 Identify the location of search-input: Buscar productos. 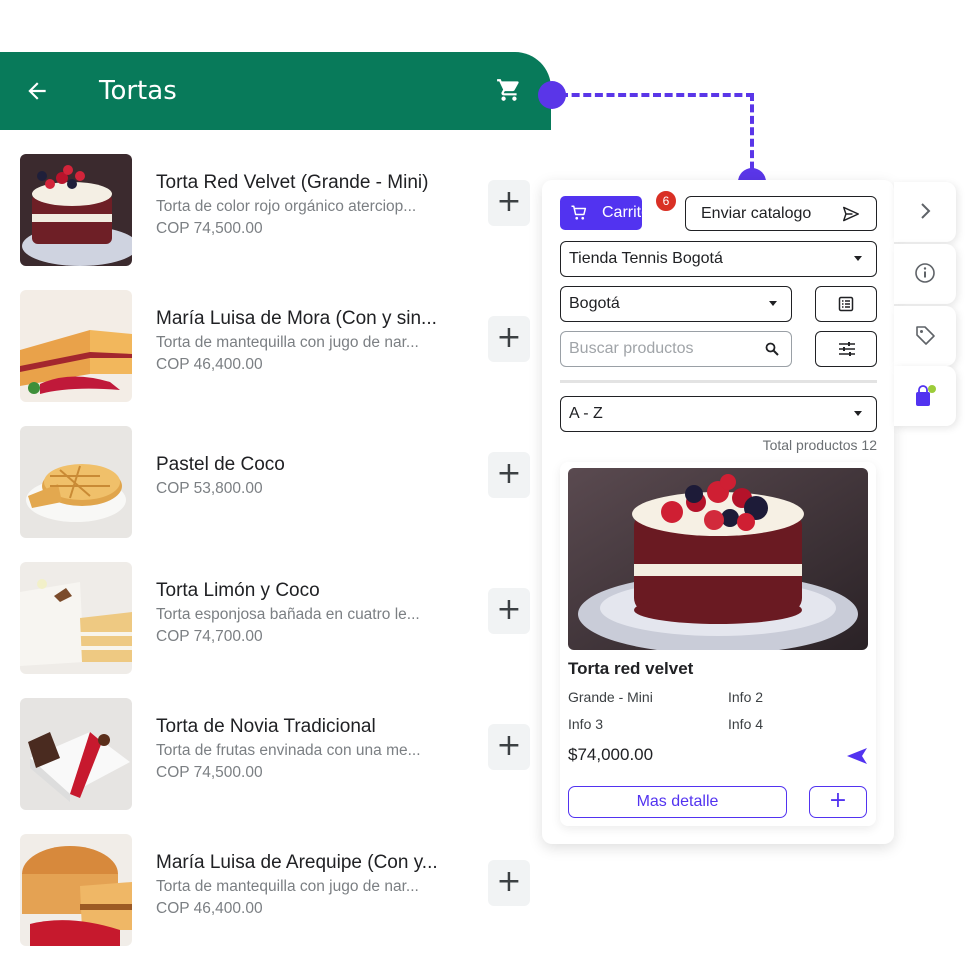
(676, 349).